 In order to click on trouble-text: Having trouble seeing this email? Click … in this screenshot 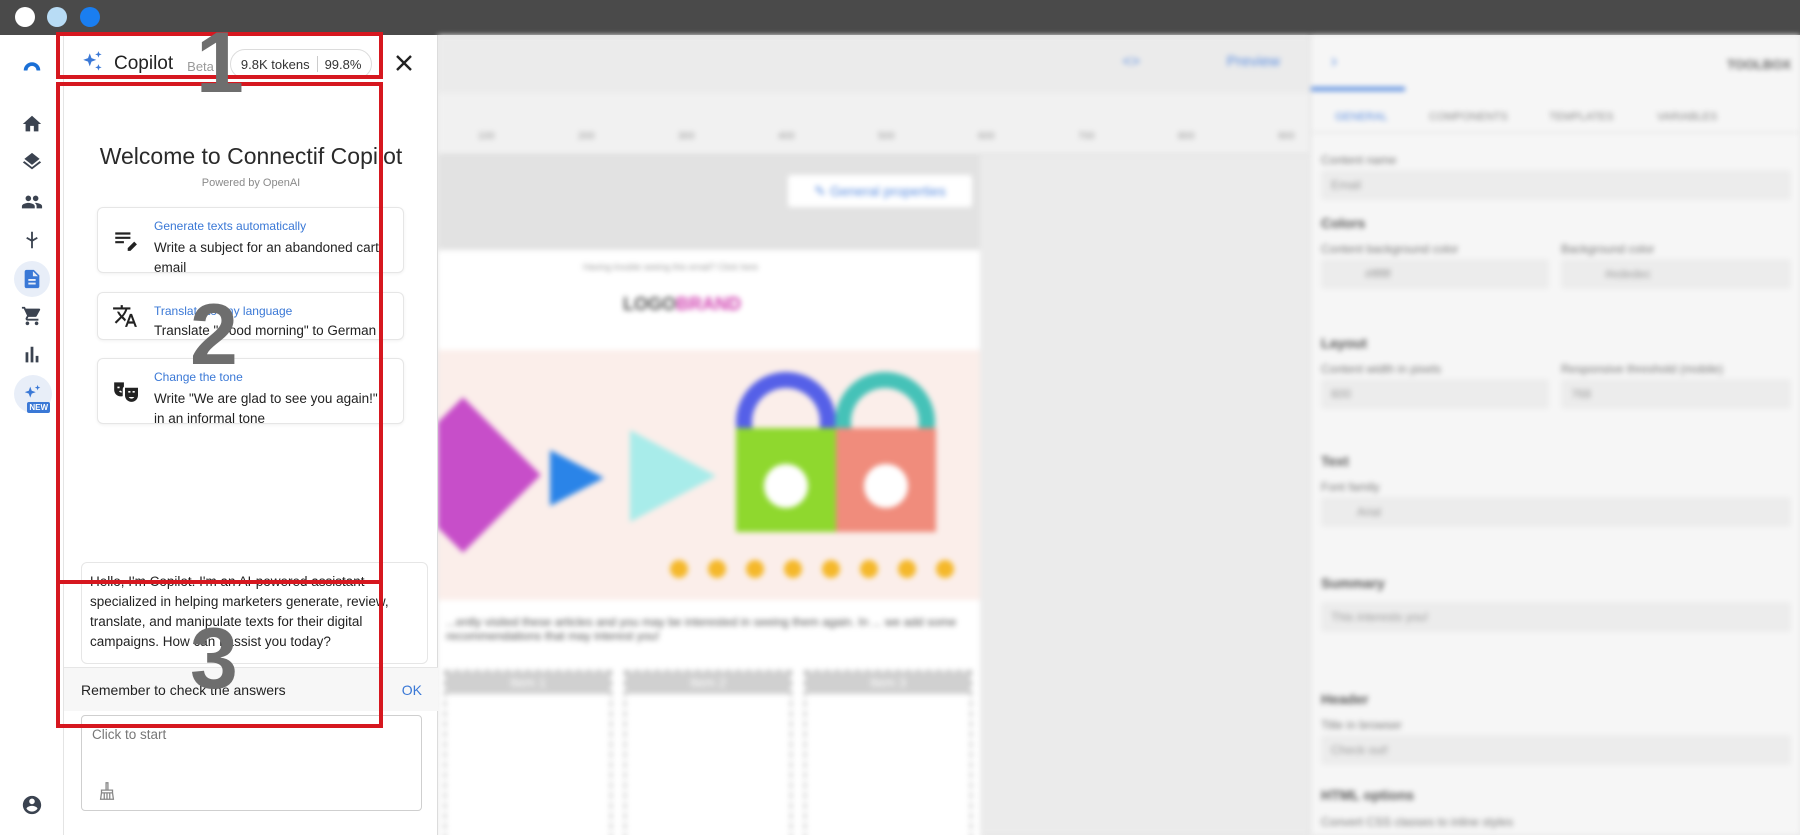, I will do `click(671, 267)`.